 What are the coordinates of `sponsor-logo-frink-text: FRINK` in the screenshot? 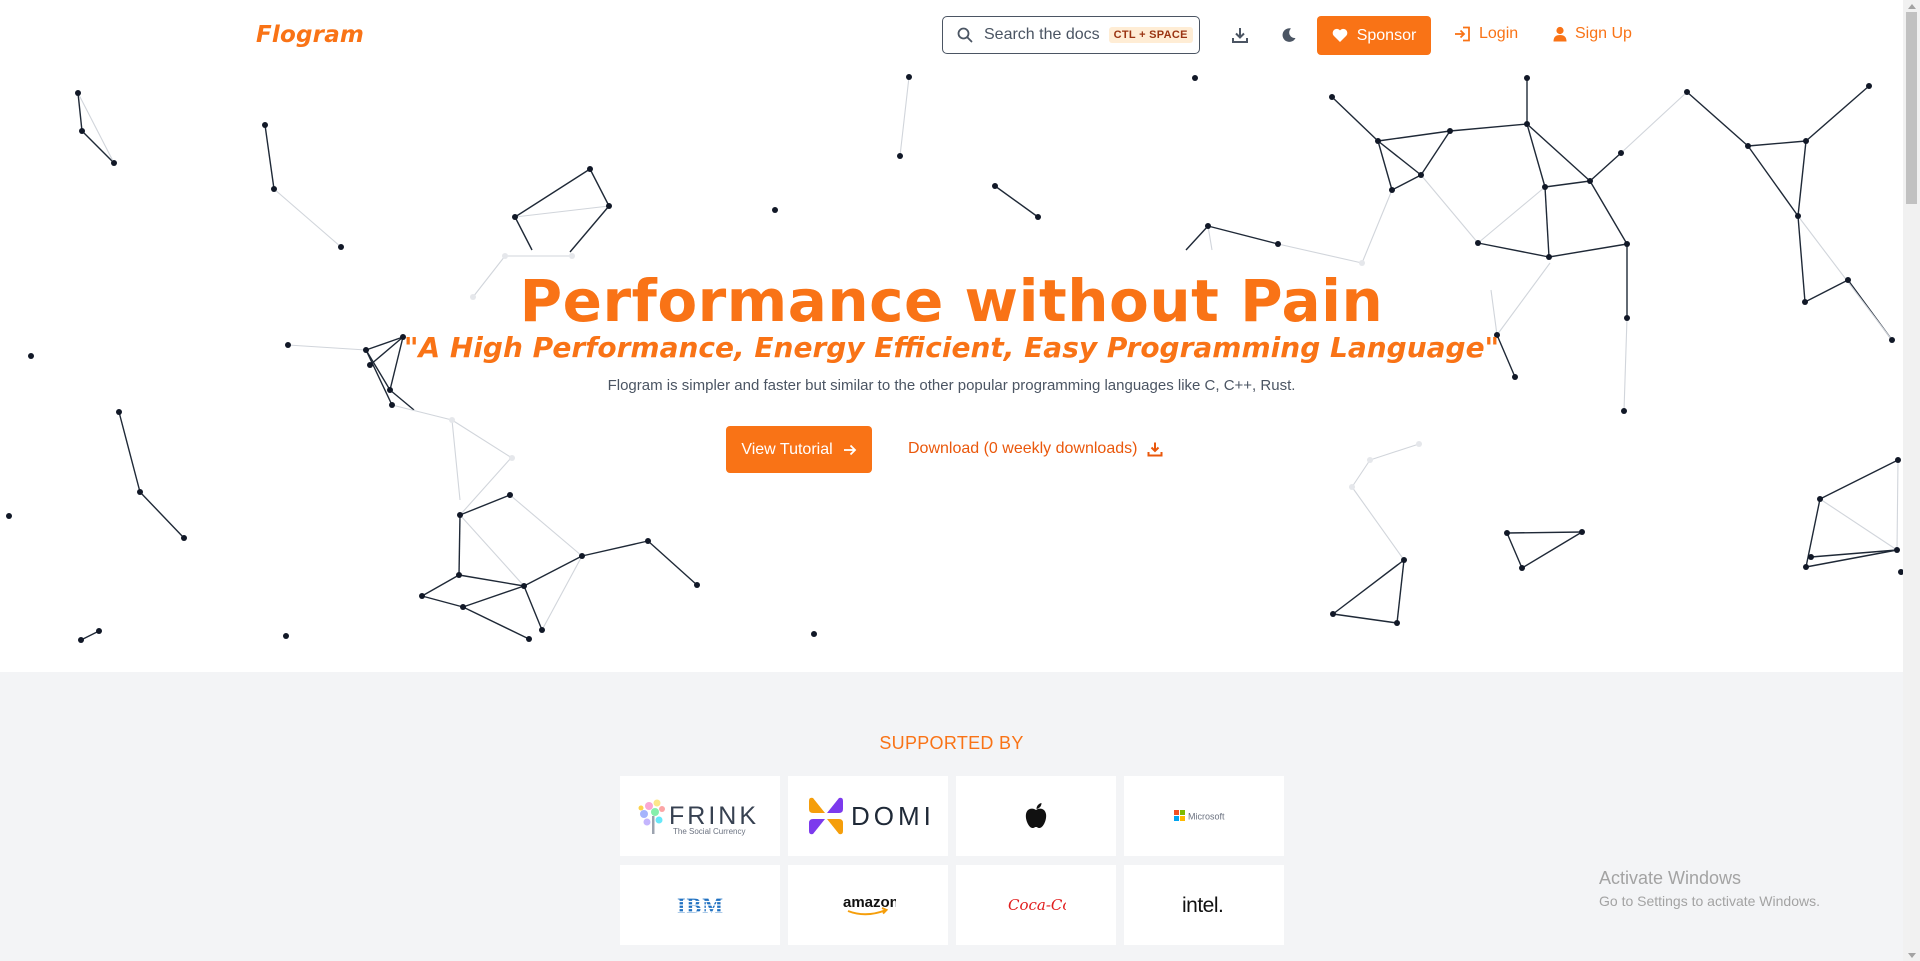 It's located at (714, 816).